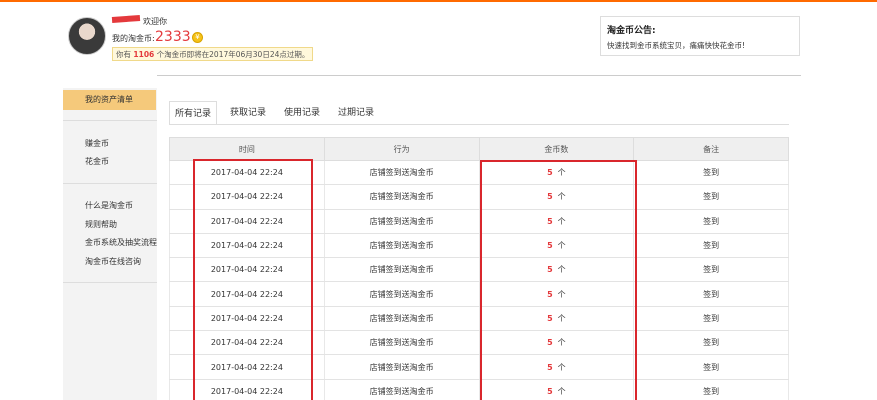  I want to click on coin-balance-label: 我的淘金币:, so click(133, 38).